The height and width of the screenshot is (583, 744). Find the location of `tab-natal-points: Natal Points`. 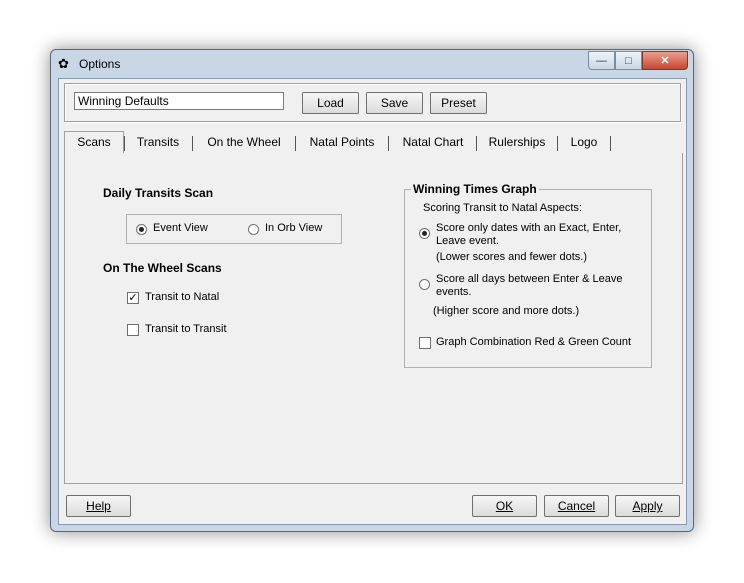

tab-natal-points: Natal Points is located at coordinates (342, 142).